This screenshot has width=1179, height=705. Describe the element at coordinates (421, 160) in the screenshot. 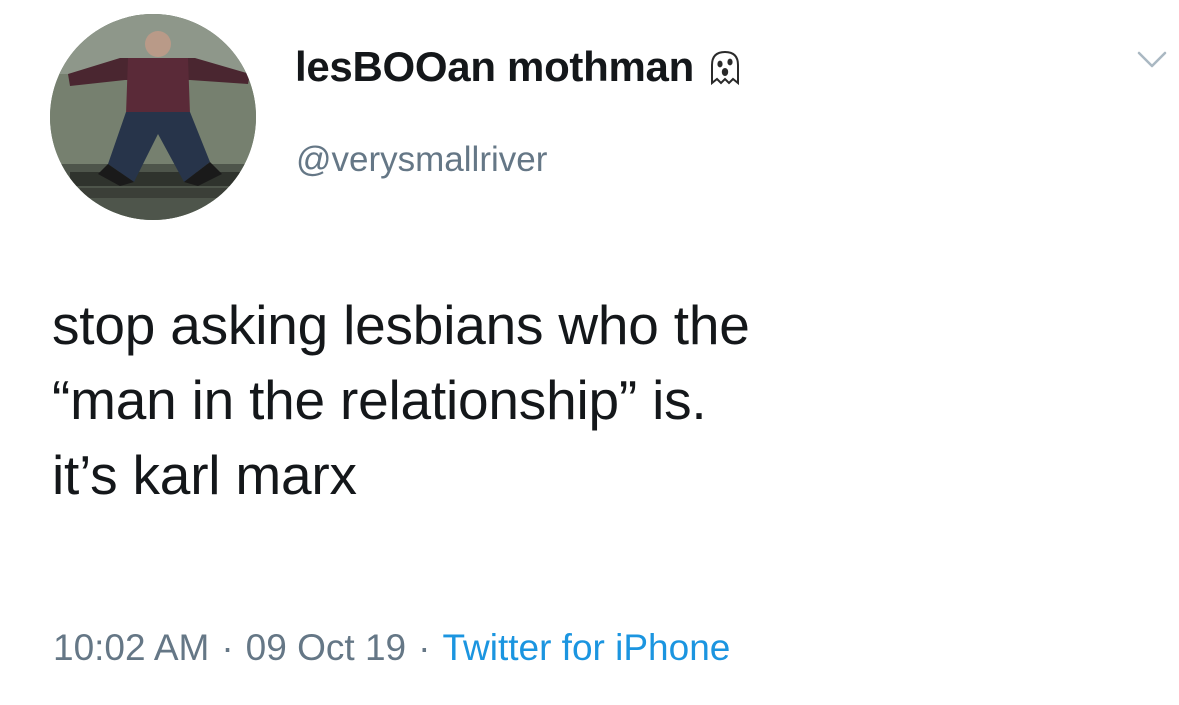

I see `user-handle: @verysmallriver` at that location.